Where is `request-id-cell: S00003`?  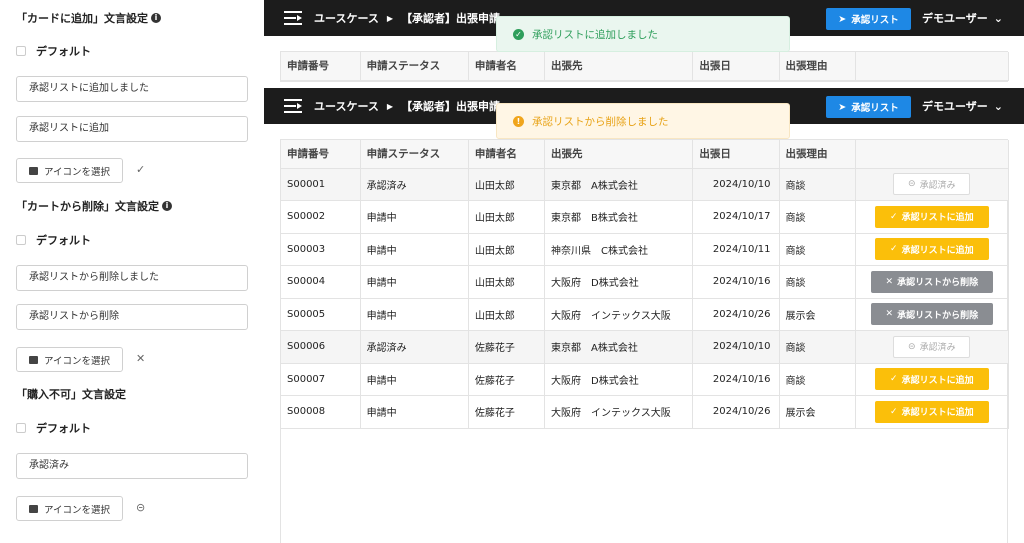 request-id-cell: S00003 is located at coordinates (321, 249).